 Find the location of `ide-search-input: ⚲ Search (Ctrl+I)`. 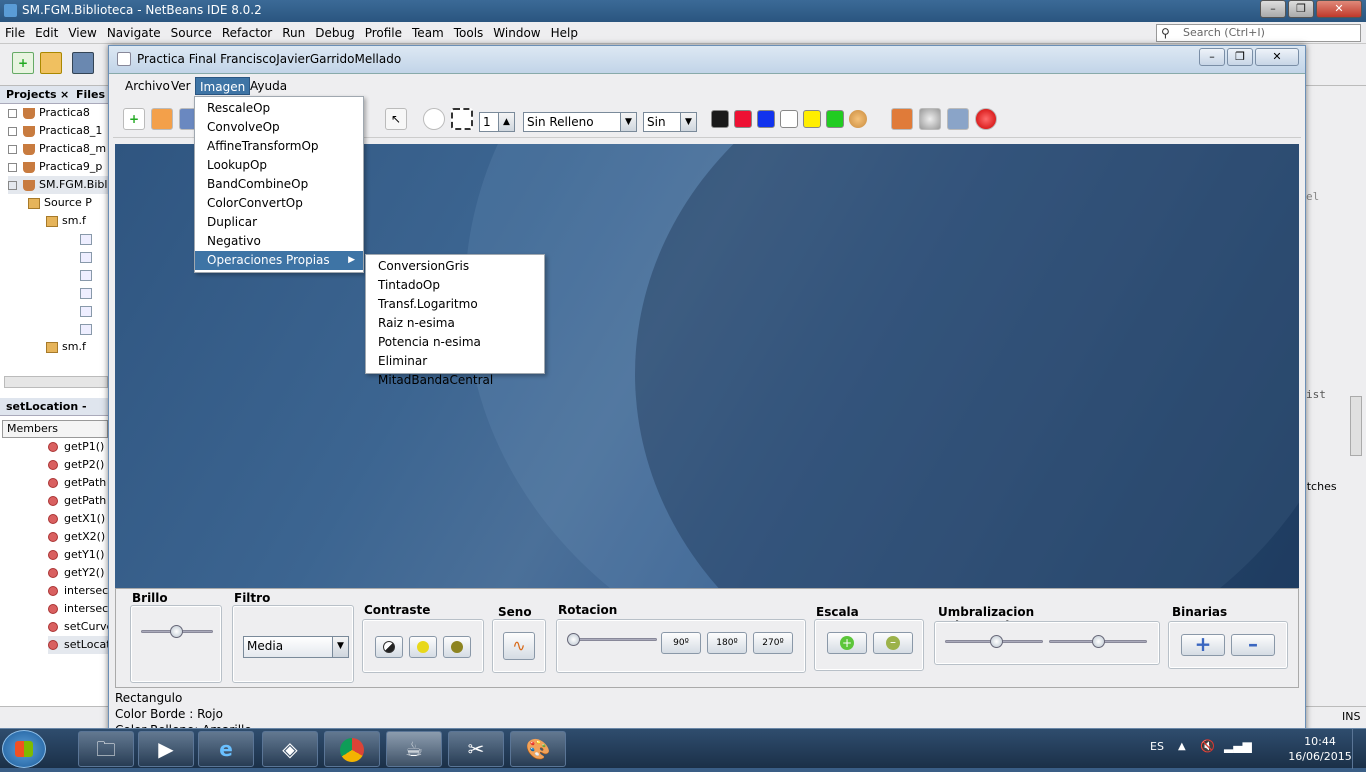

ide-search-input: ⚲ Search (Ctrl+I) is located at coordinates (1258, 33).